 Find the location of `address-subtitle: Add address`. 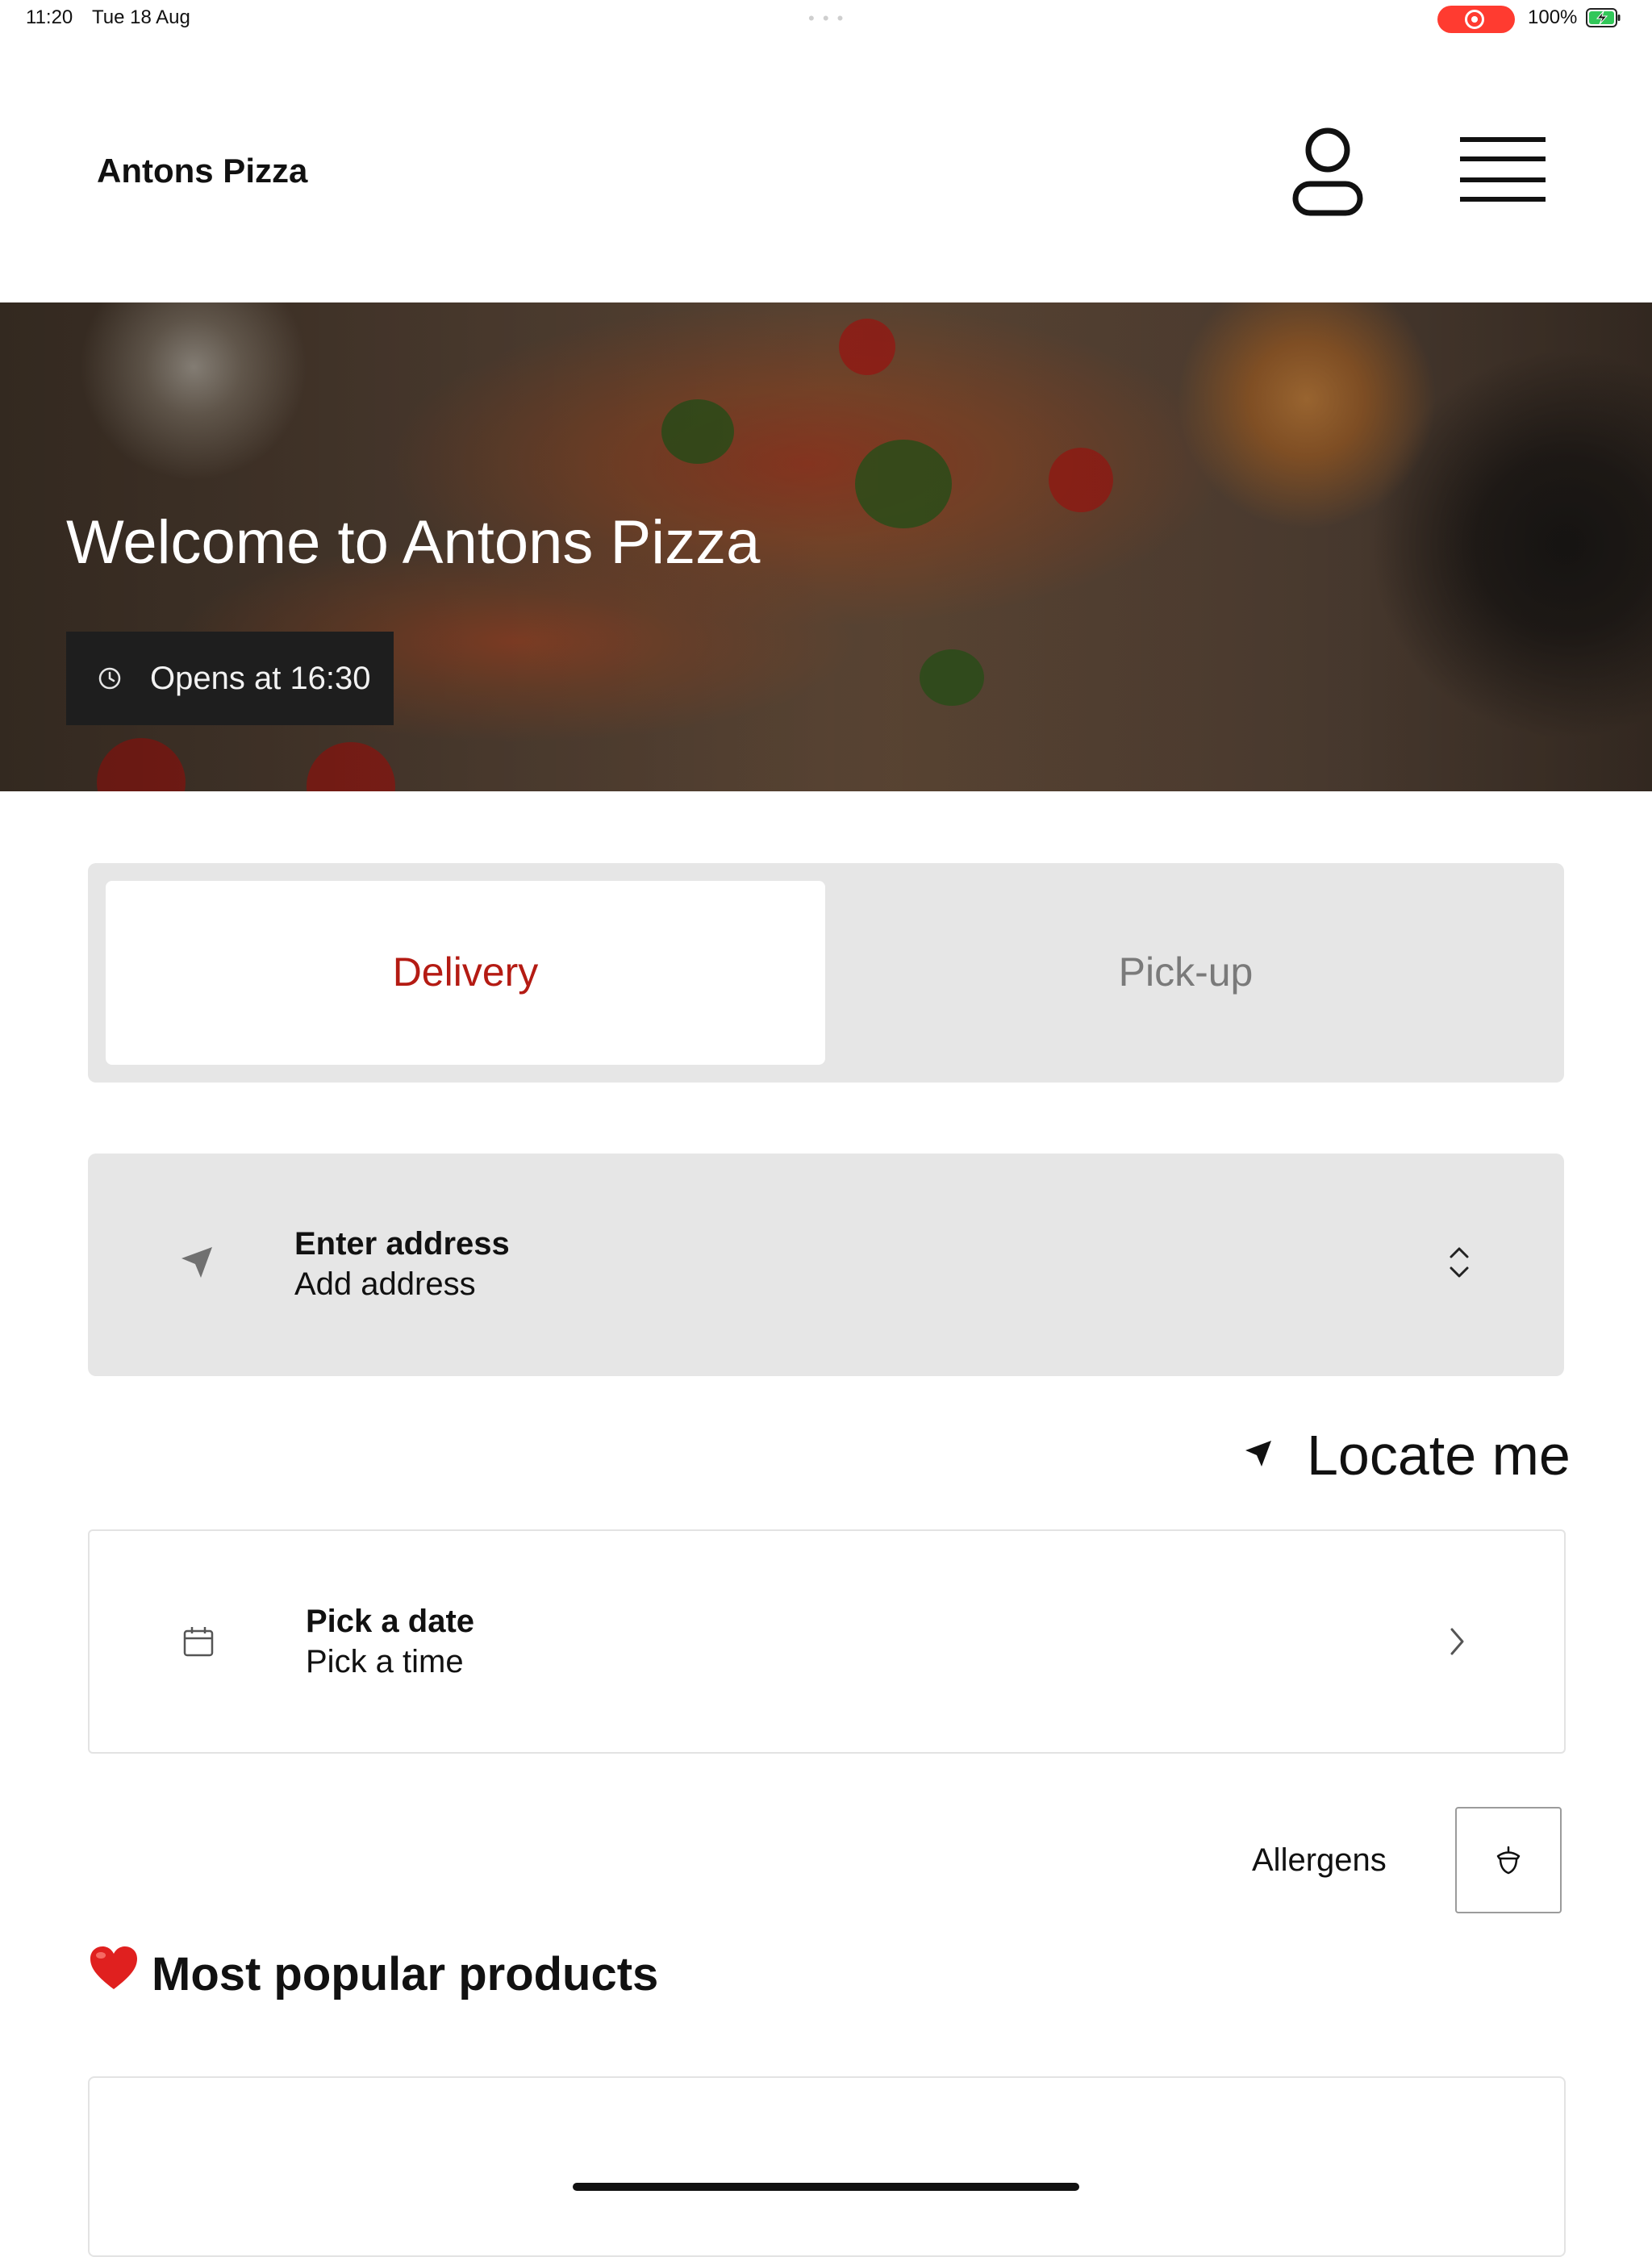

address-subtitle: Add address is located at coordinates (385, 1284).